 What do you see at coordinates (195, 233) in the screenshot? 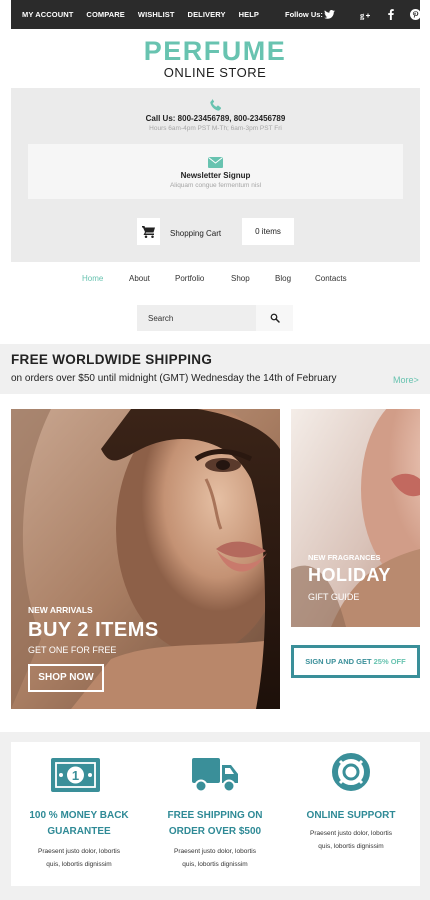
I see `shopping-cart-label: Shopping Cart` at bounding box center [195, 233].